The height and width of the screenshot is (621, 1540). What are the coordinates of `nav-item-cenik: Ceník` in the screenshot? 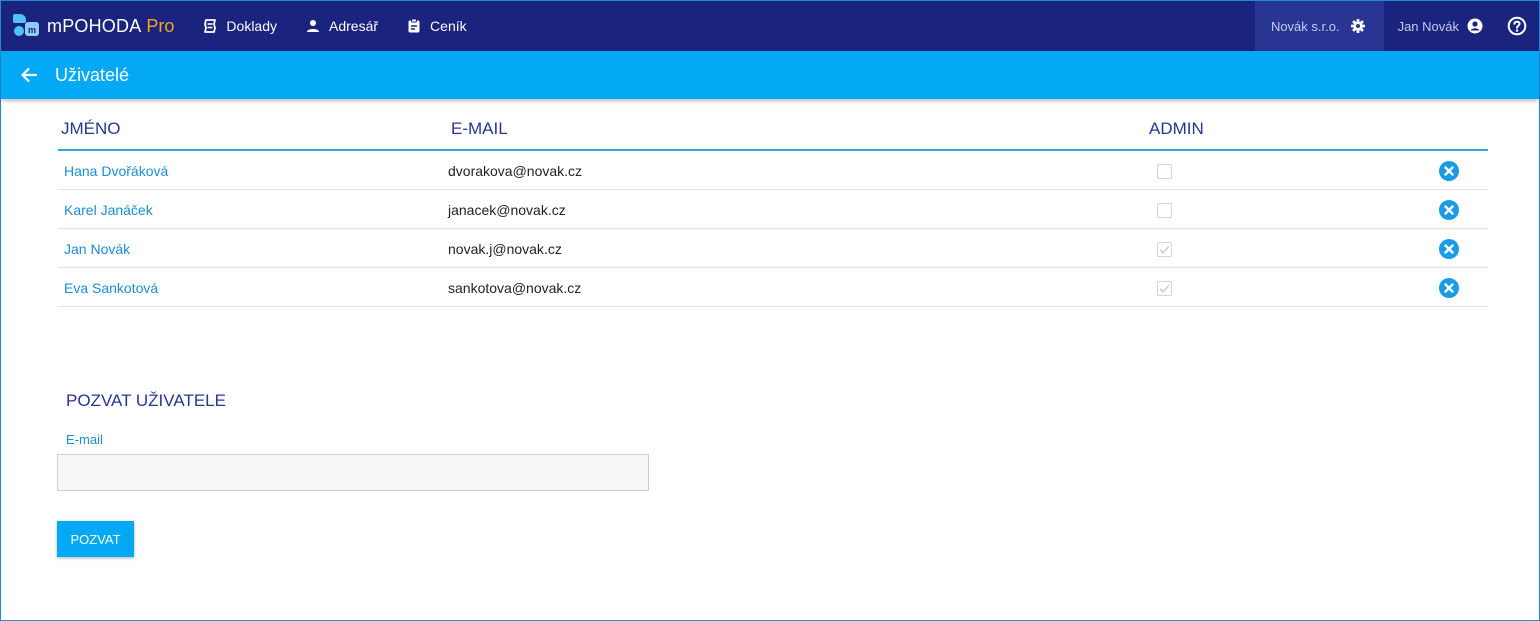 It's located at (436, 26).